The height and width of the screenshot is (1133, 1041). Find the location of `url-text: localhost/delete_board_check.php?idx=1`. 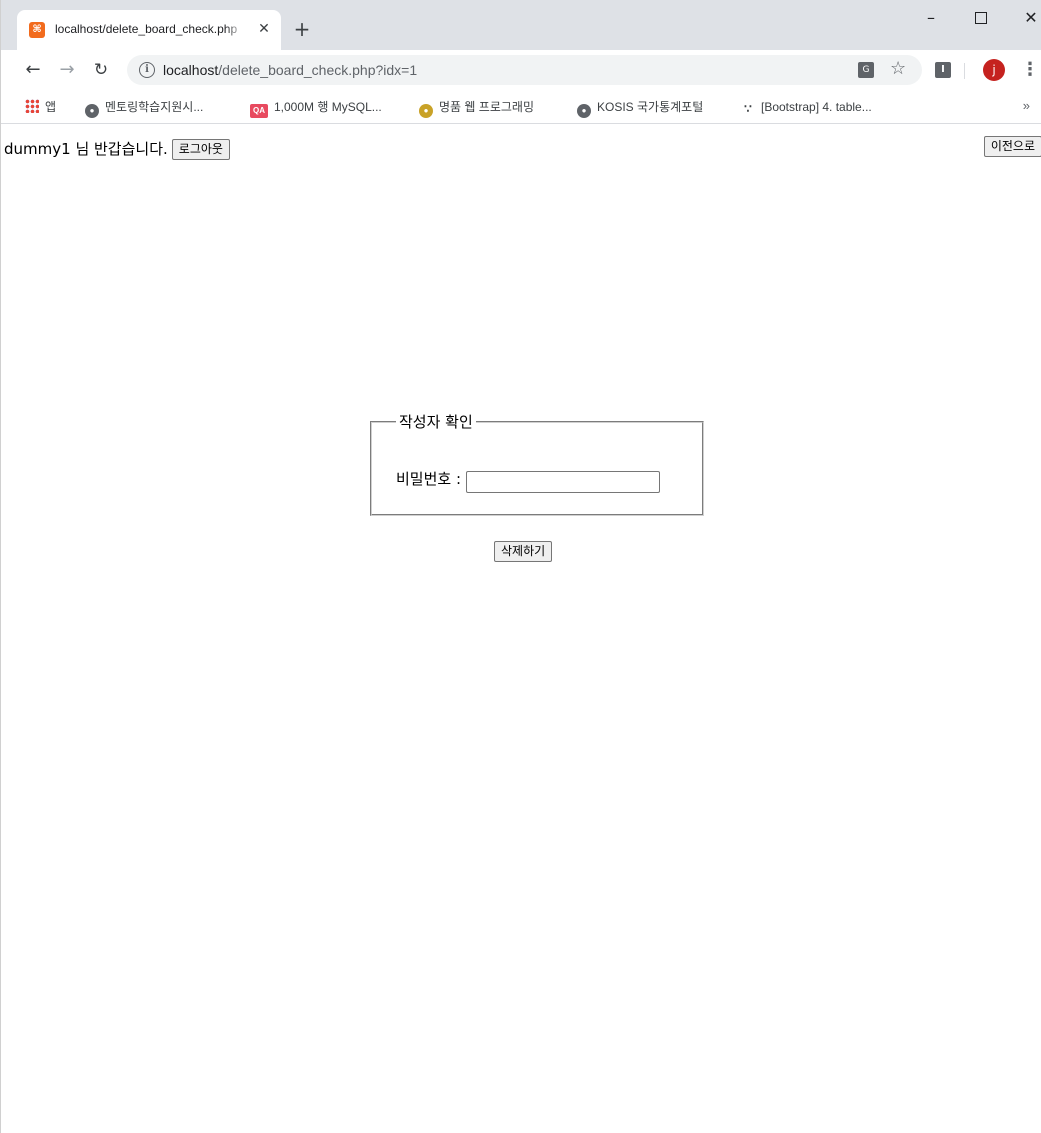

url-text: localhost/delete_board_check.php?idx=1 is located at coordinates (290, 70).